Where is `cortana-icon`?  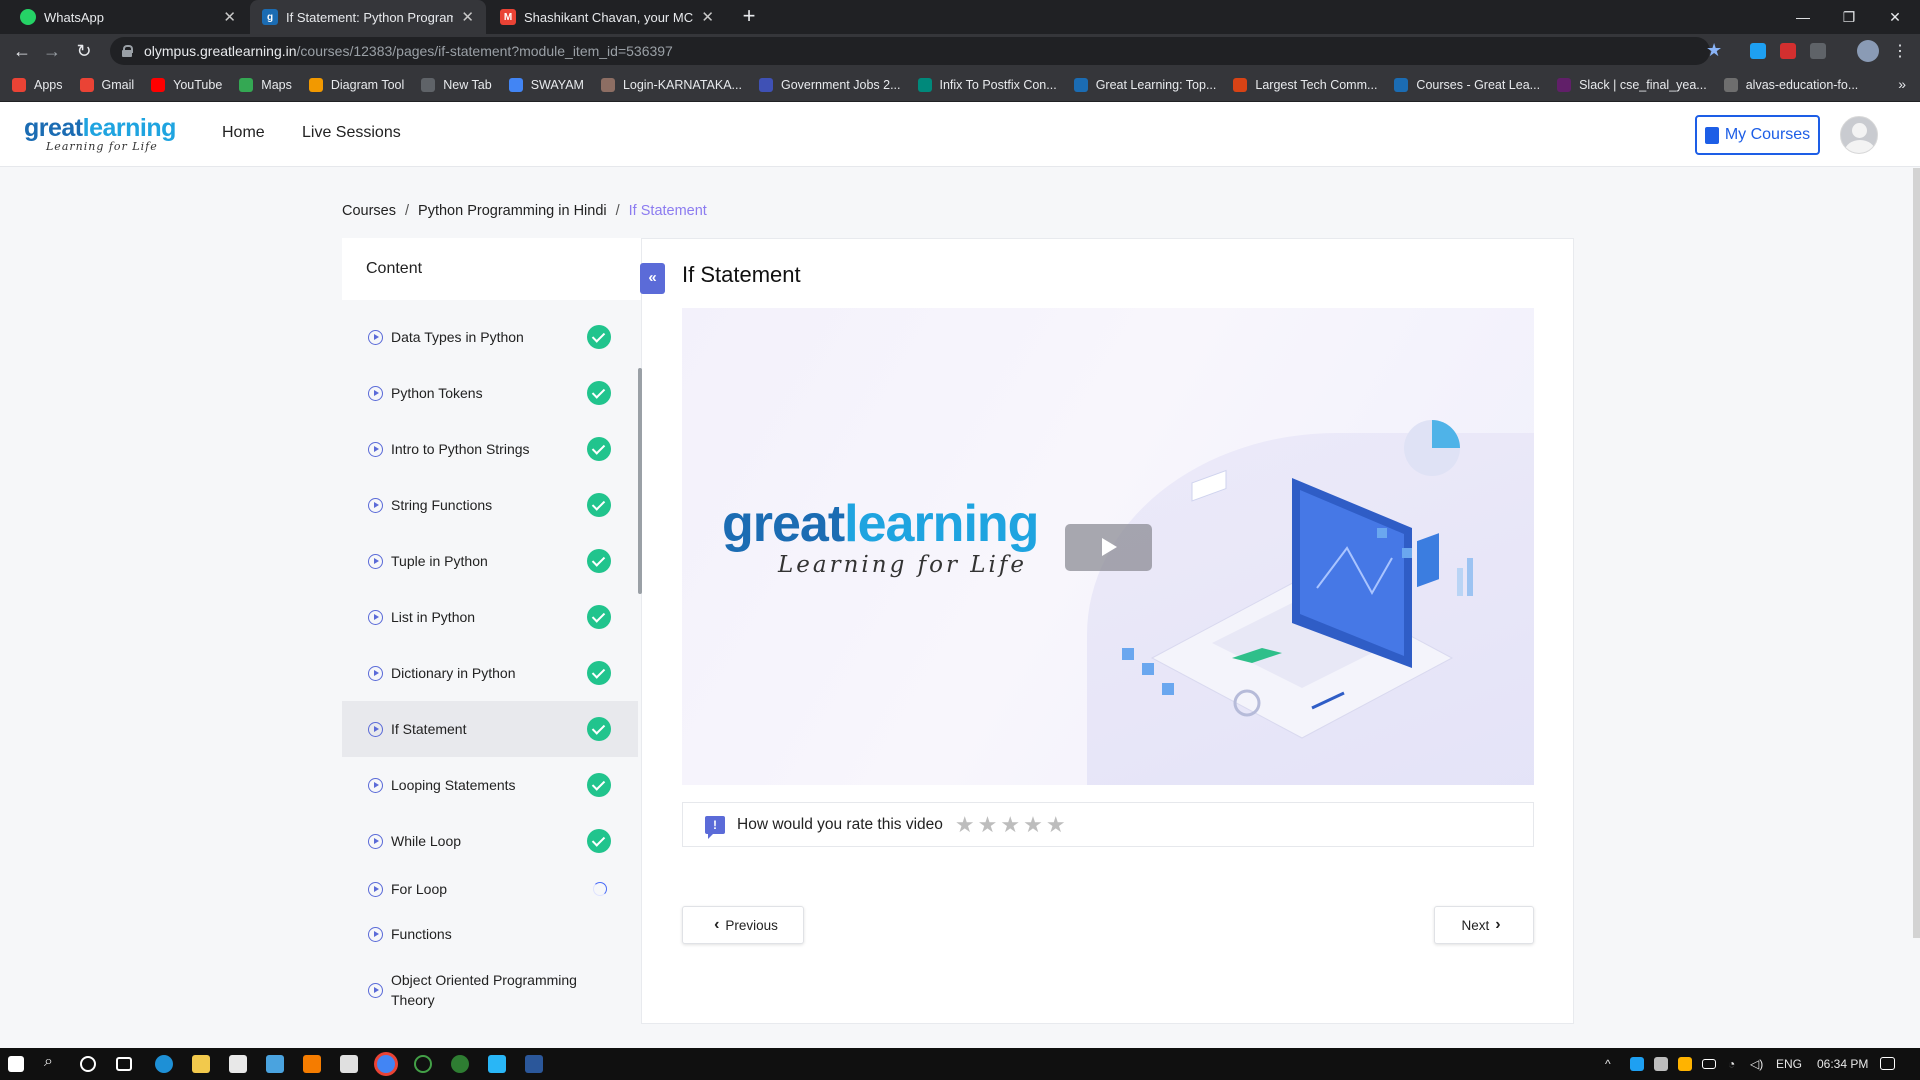
cortana-icon is located at coordinates (88, 1064).